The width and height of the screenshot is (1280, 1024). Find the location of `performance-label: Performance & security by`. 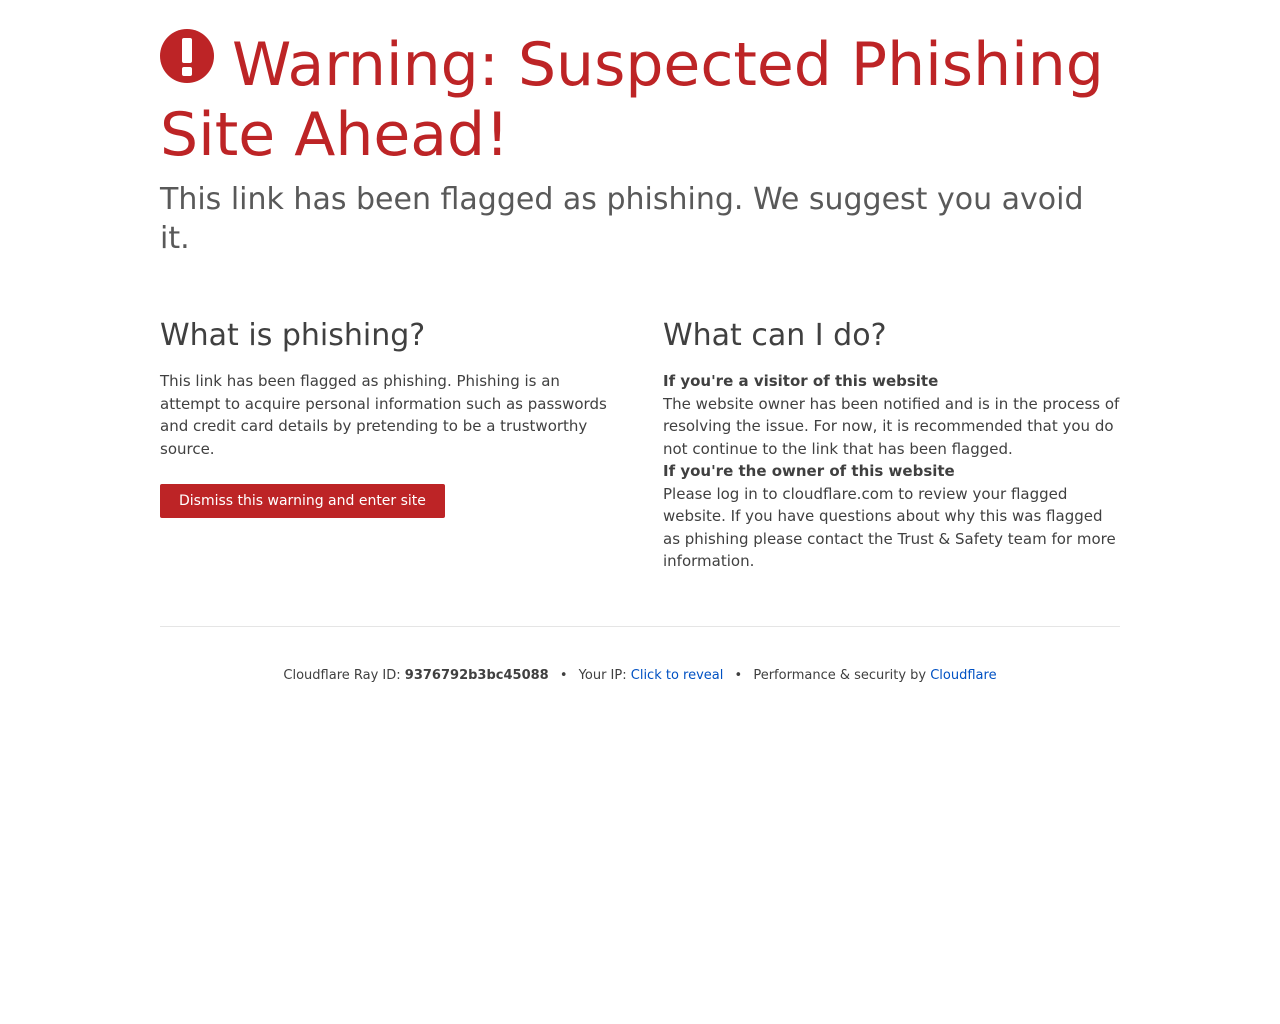

performance-label: Performance & security by is located at coordinates (840, 675).